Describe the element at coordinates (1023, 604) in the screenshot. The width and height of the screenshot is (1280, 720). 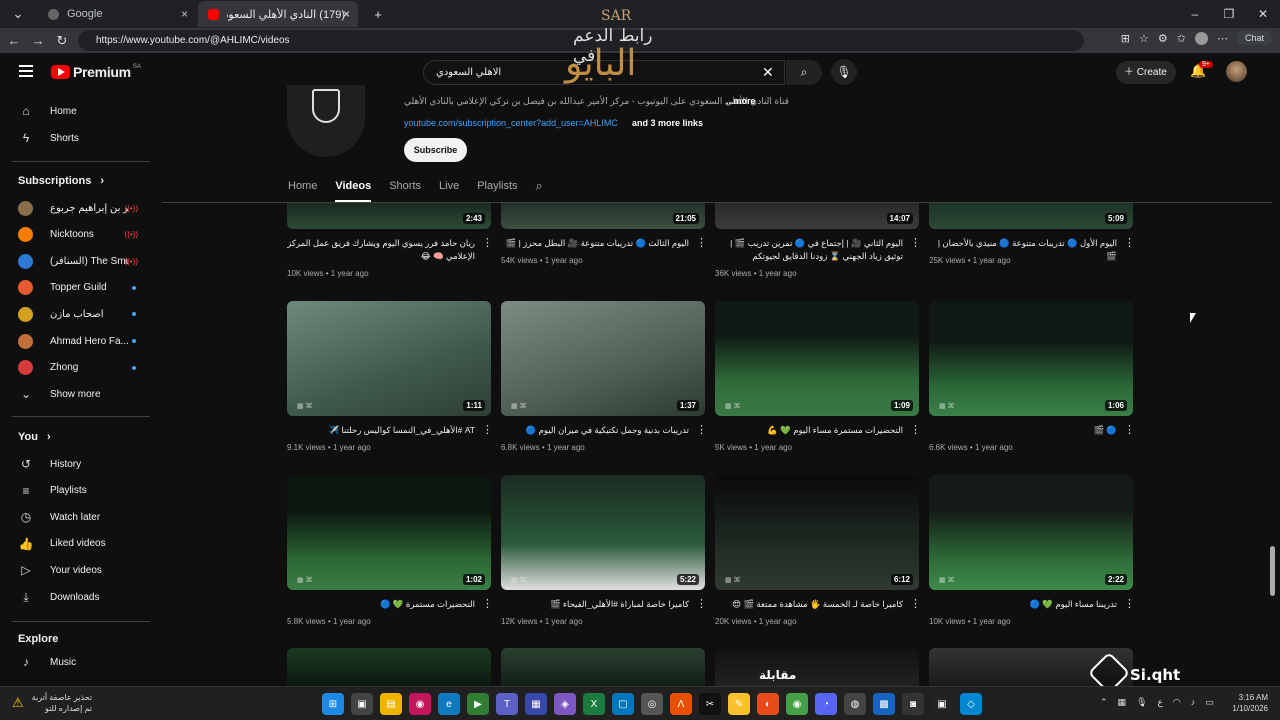
I see `video-title: تدريبنا مساء اليوم 💚 🔵` at that location.